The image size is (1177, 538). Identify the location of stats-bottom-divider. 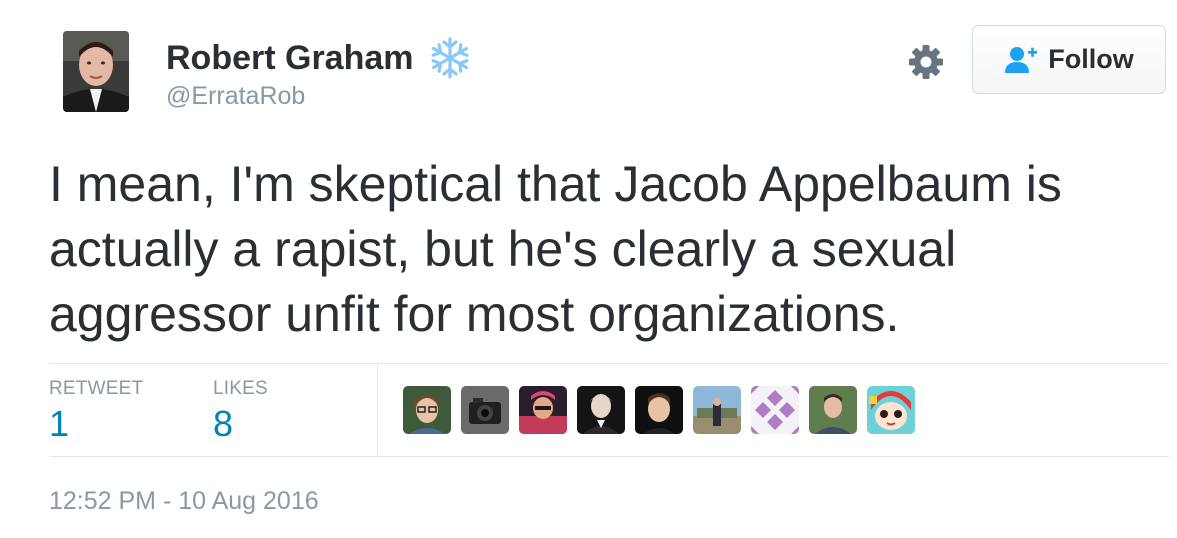
(609, 456).